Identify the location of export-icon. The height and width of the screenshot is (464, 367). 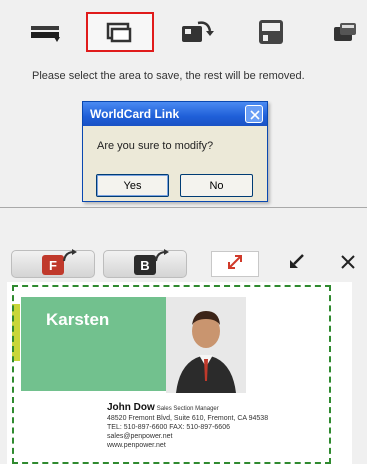
(345, 32).